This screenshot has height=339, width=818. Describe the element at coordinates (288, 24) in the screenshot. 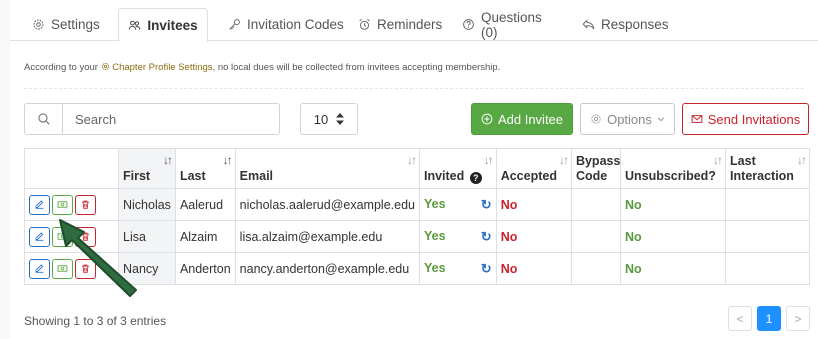

I see `tab-invitation-codes: Invitation Codes` at that location.